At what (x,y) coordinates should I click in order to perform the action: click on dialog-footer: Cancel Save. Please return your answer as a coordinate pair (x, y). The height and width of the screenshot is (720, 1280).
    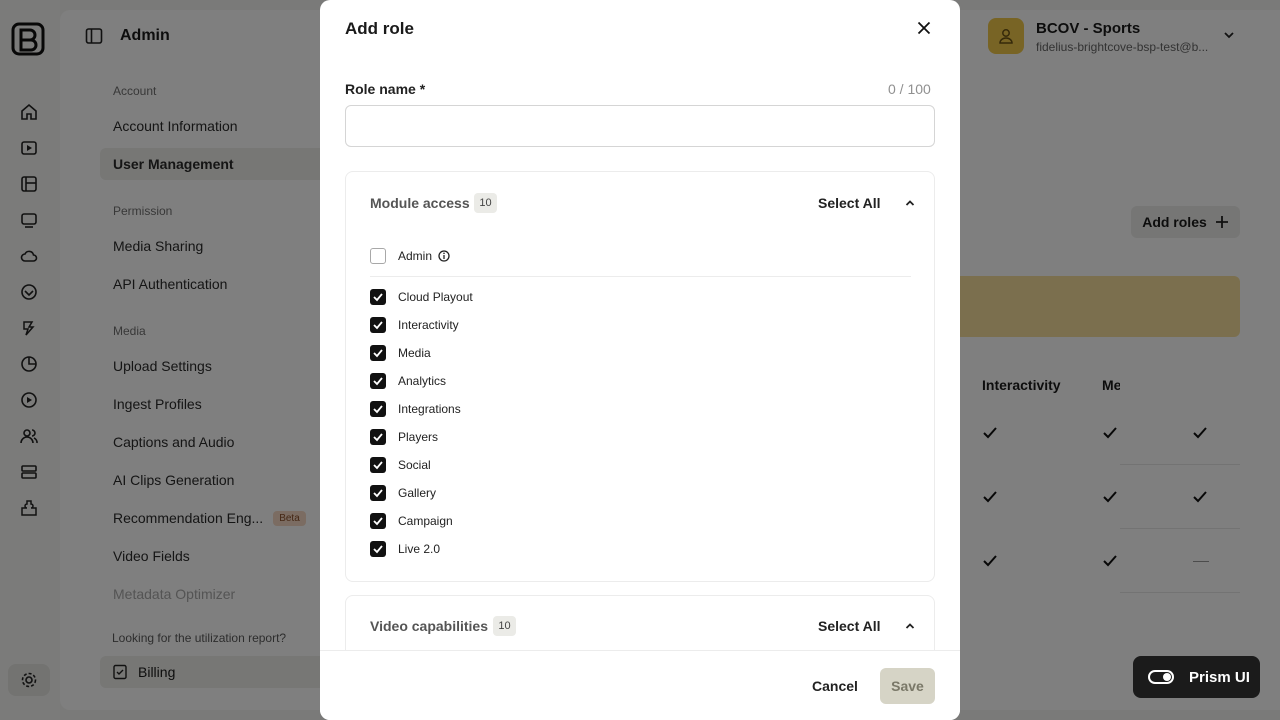
    Looking at the image, I should click on (640, 685).